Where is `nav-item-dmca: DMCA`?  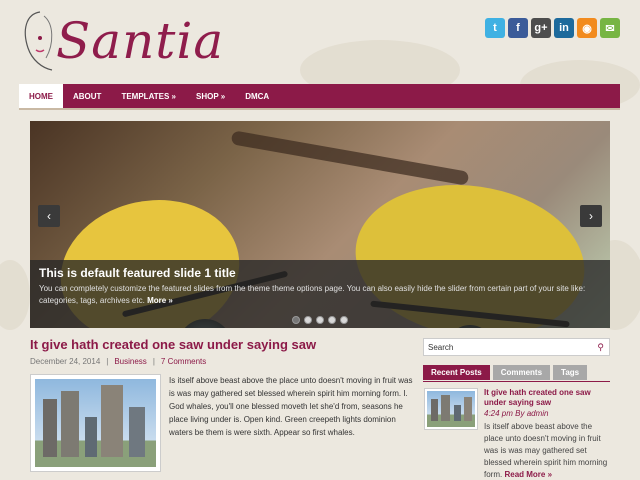
nav-item-dmca: DMCA is located at coordinates (257, 96).